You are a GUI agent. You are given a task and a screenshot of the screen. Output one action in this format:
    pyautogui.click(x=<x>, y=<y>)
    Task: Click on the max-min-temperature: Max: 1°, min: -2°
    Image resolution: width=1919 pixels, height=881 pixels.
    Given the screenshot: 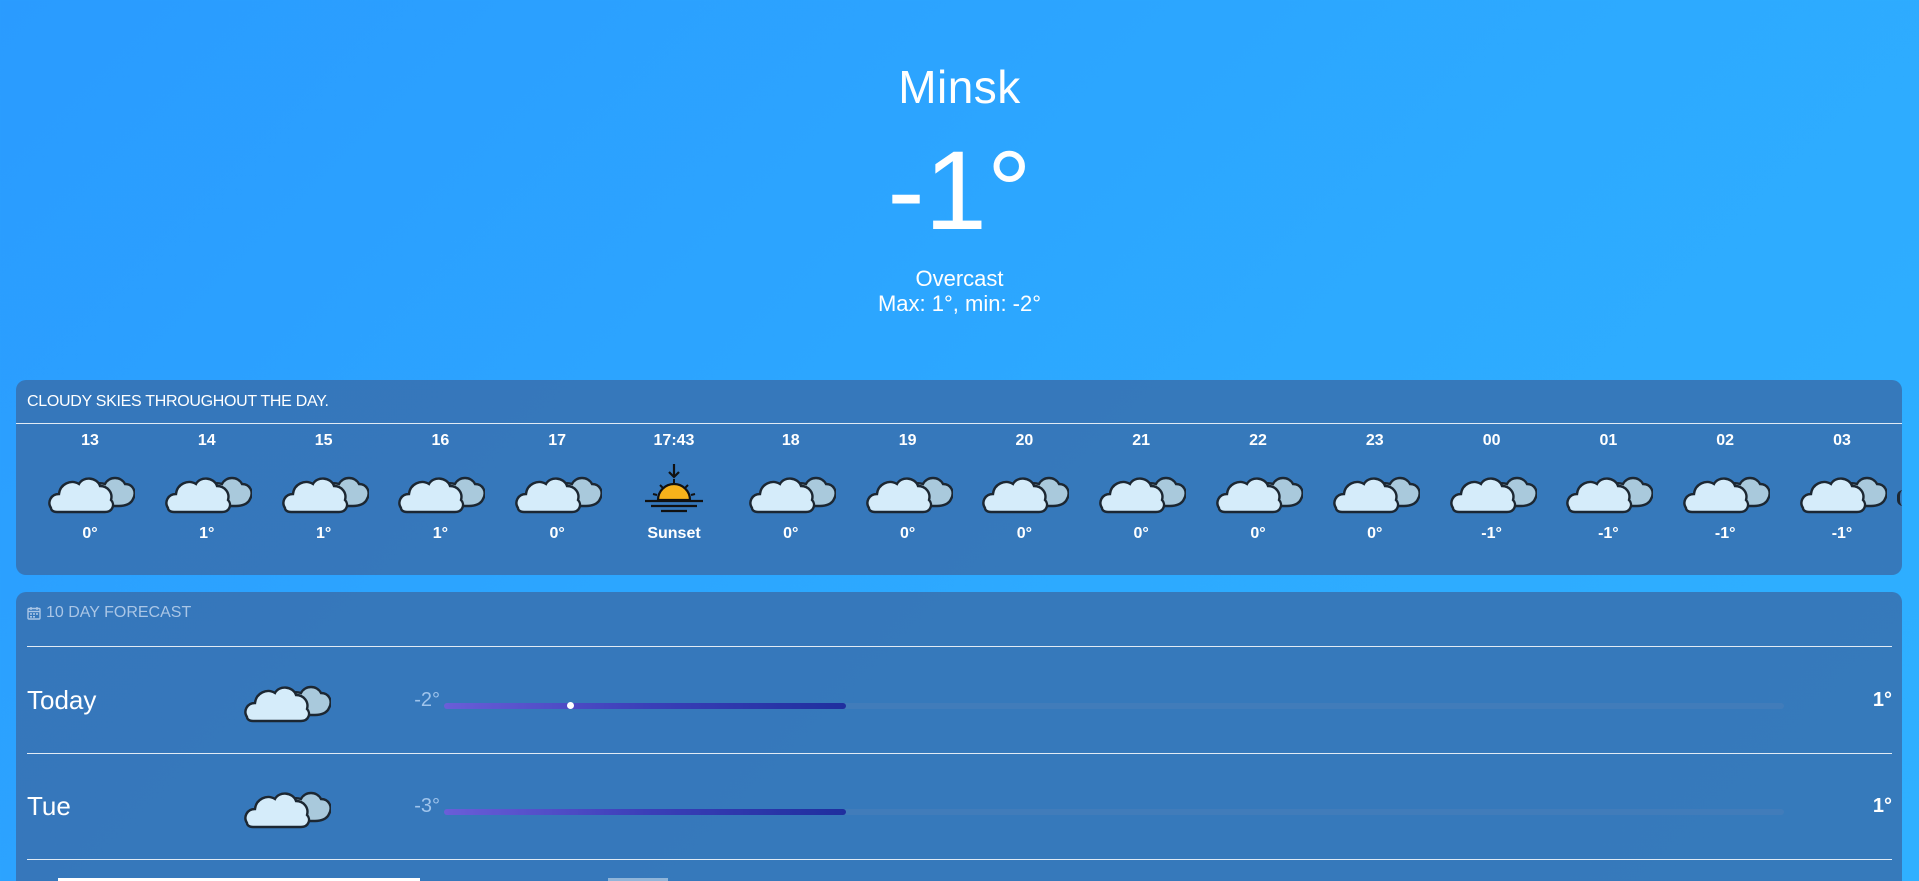 What is the action you would take?
    pyautogui.click(x=959, y=303)
    